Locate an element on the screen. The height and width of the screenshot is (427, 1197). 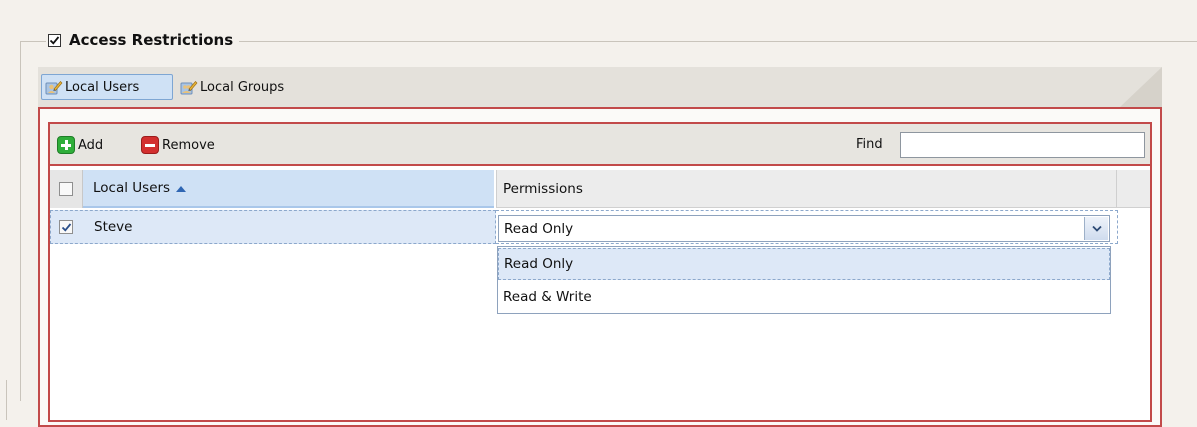
permission-dropdown-list: Read Only Read & Write is located at coordinates (804, 280).